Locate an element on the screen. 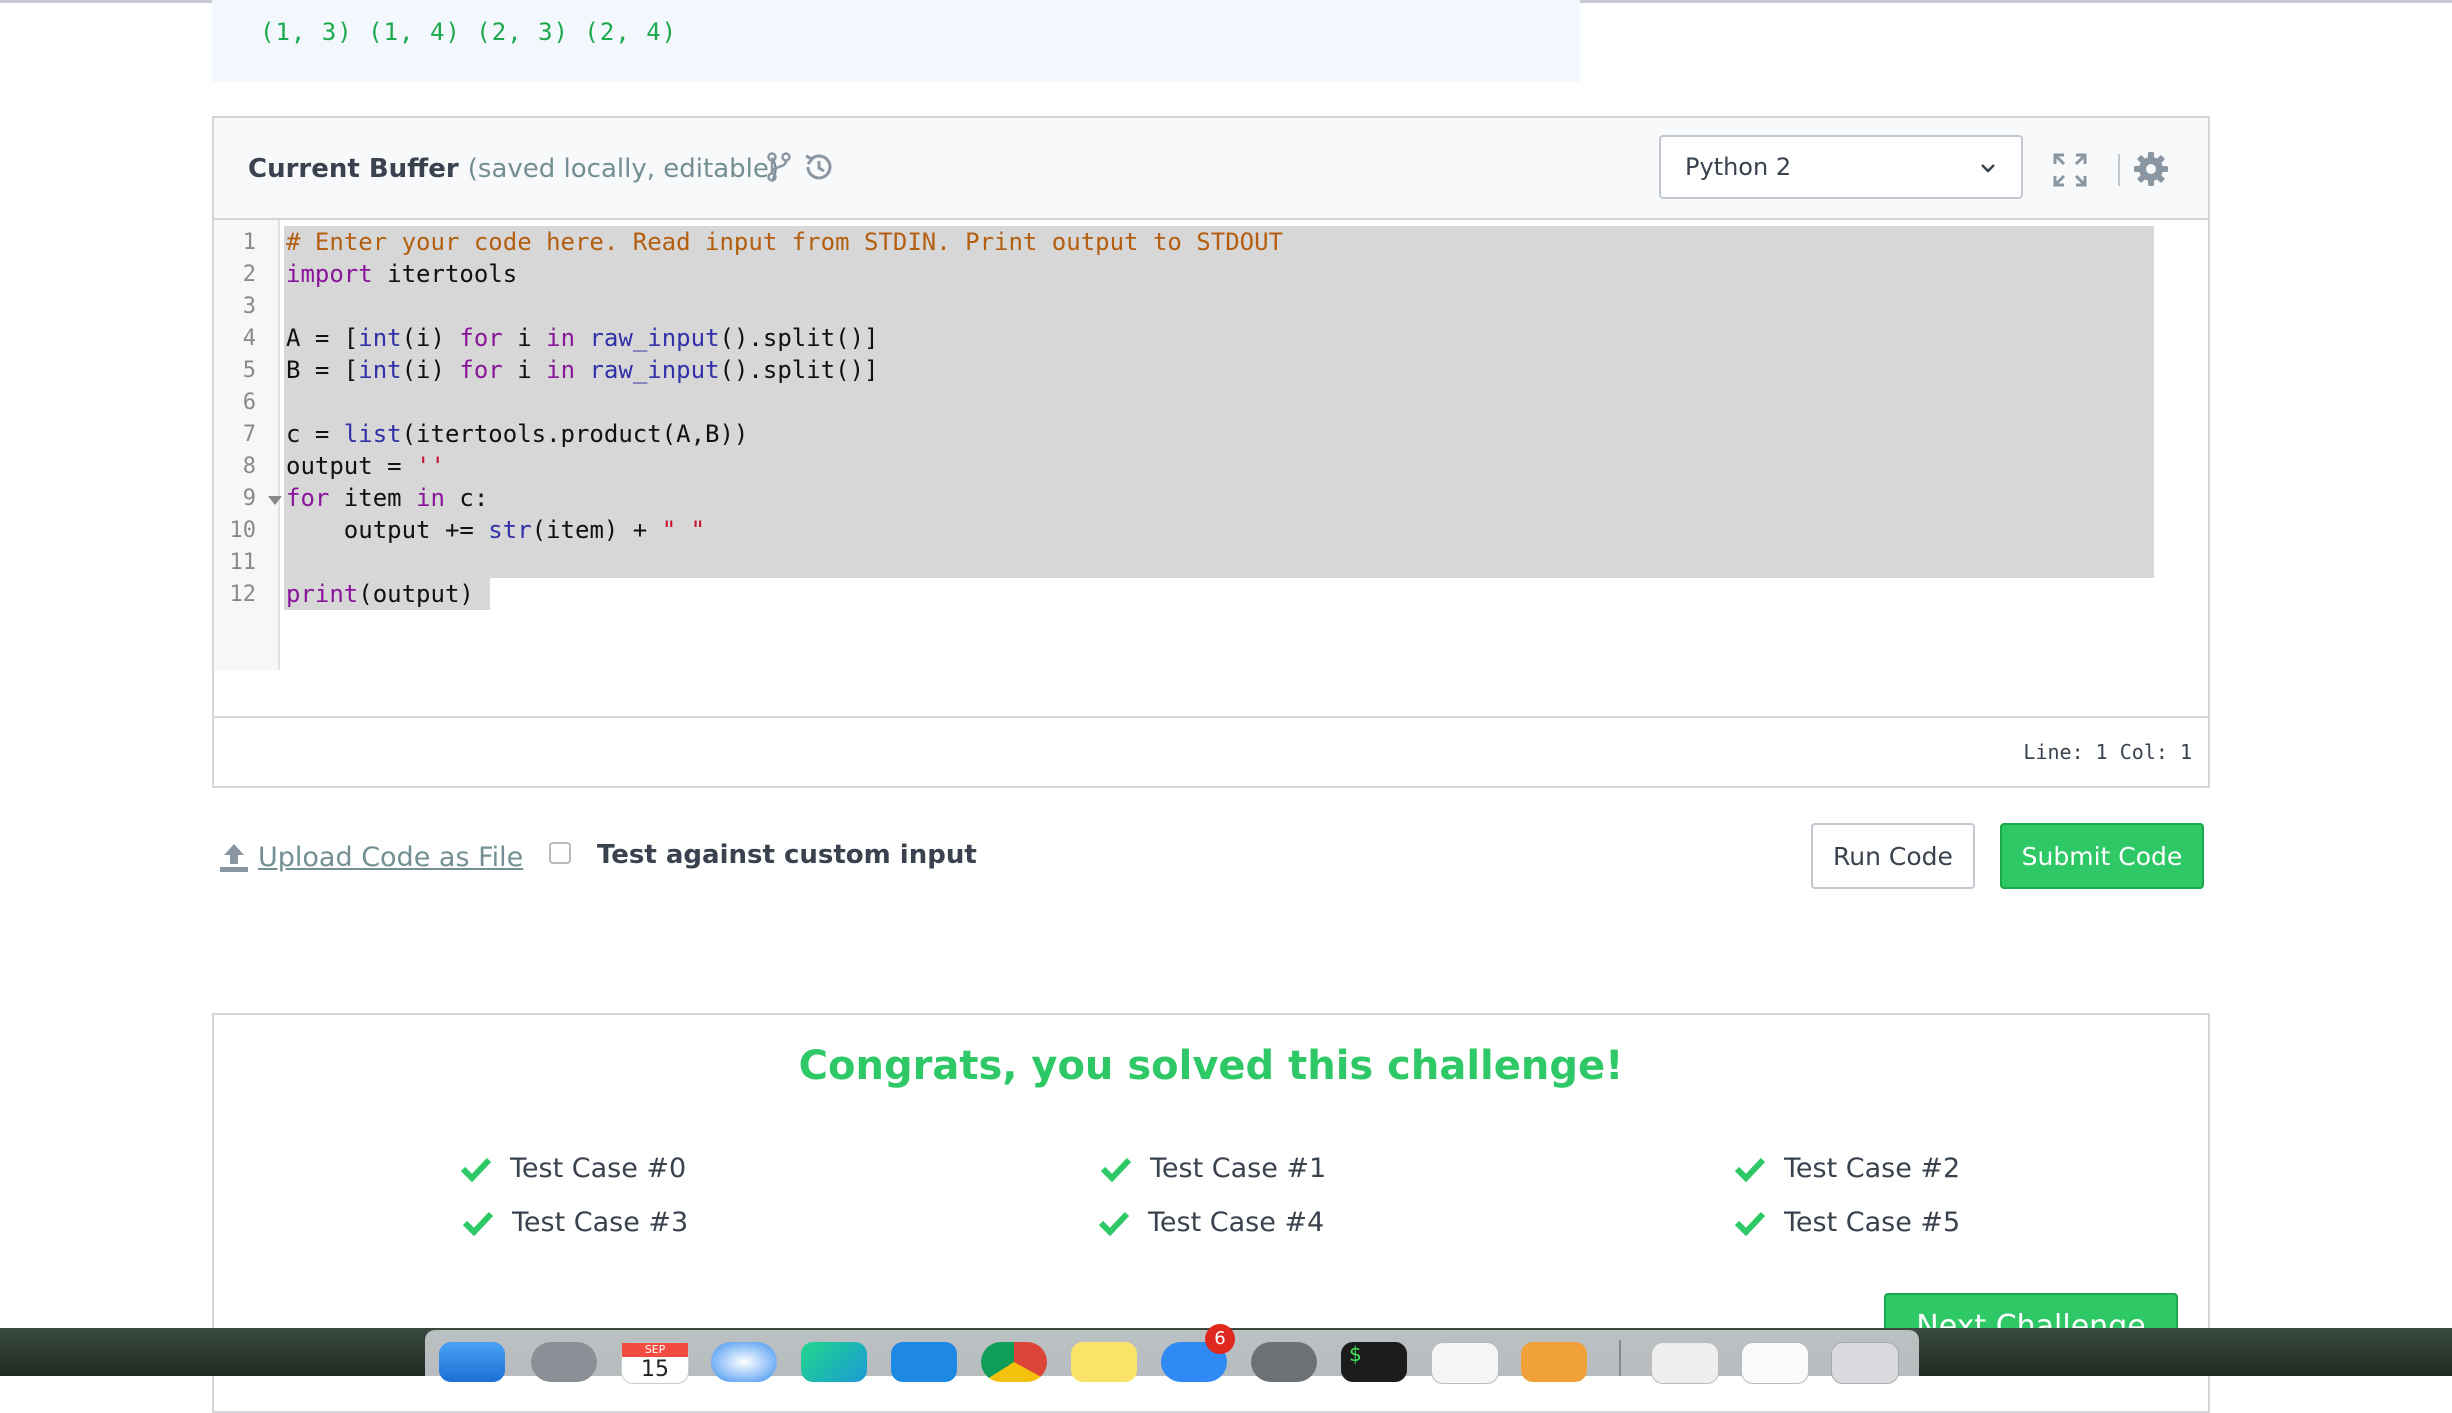  code-token: " " is located at coordinates (683, 530).